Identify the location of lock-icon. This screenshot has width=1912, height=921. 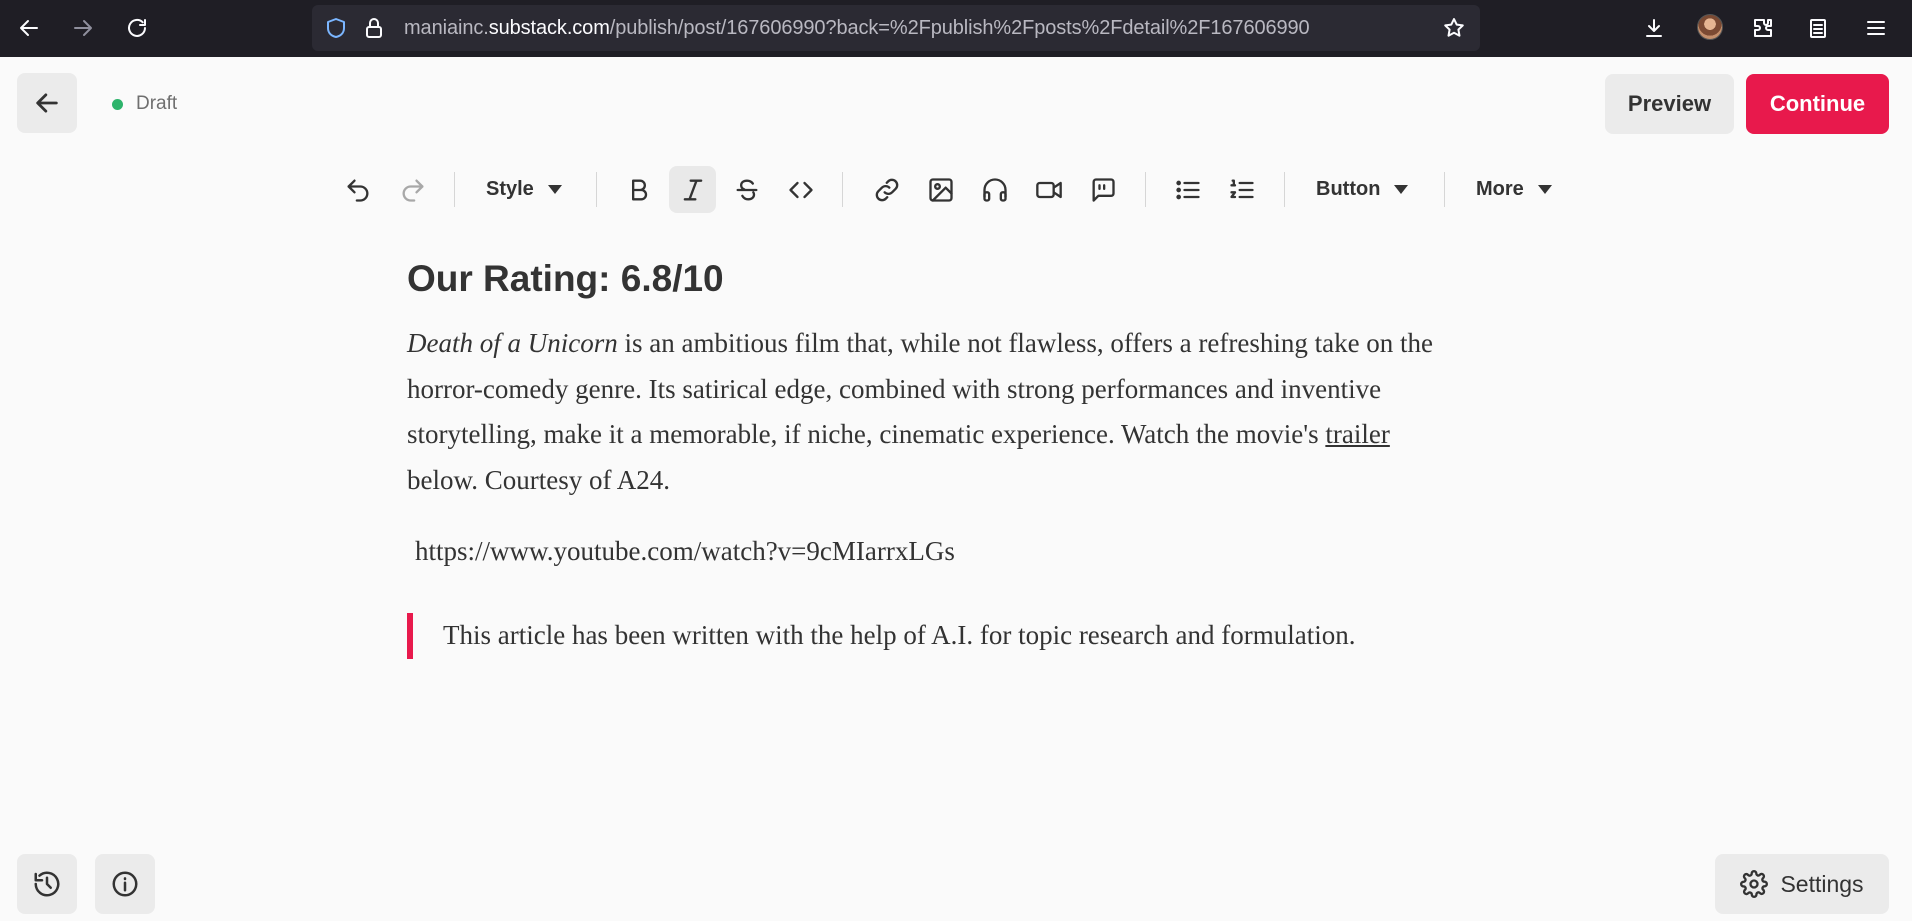
(374, 28).